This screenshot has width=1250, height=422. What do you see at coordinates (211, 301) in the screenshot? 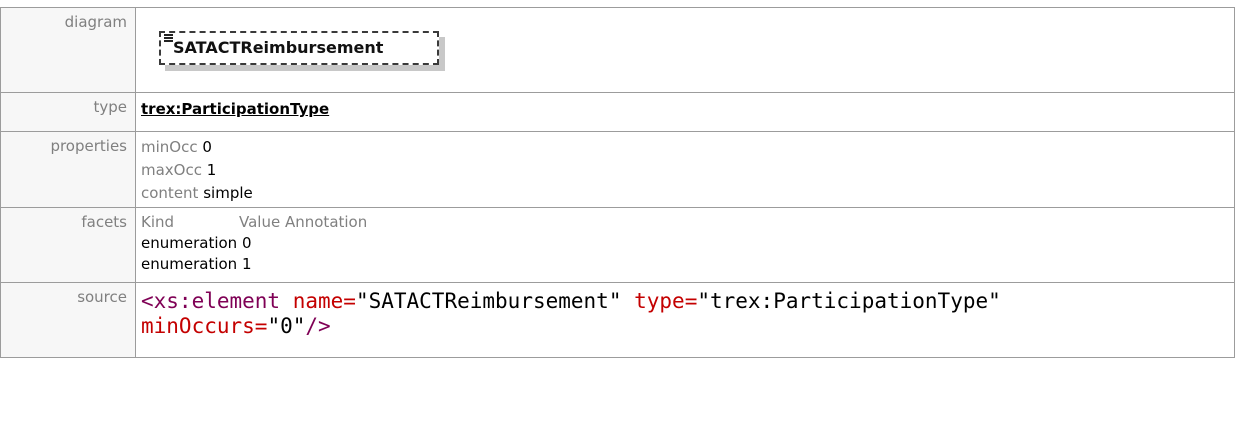
I see `xml-tag-open: <xs:element` at bounding box center [211, 301].